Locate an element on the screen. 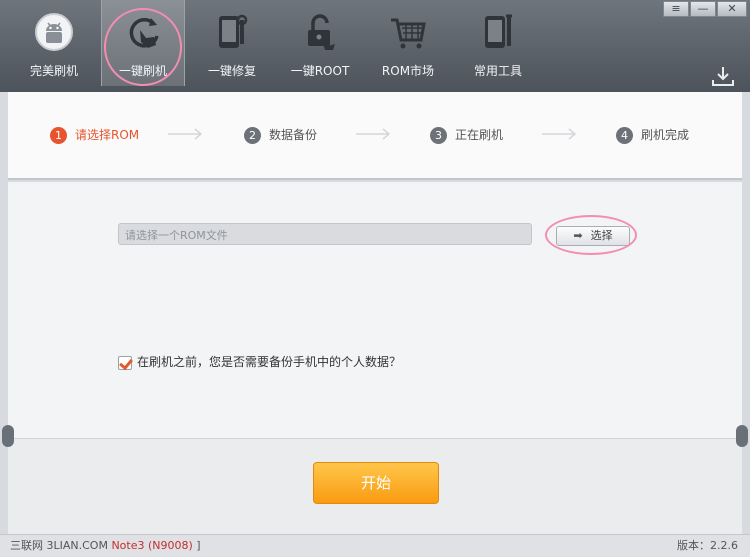 This screenshot has width=750, height=557. backup-checkbox is located at coordinates (125, 362).